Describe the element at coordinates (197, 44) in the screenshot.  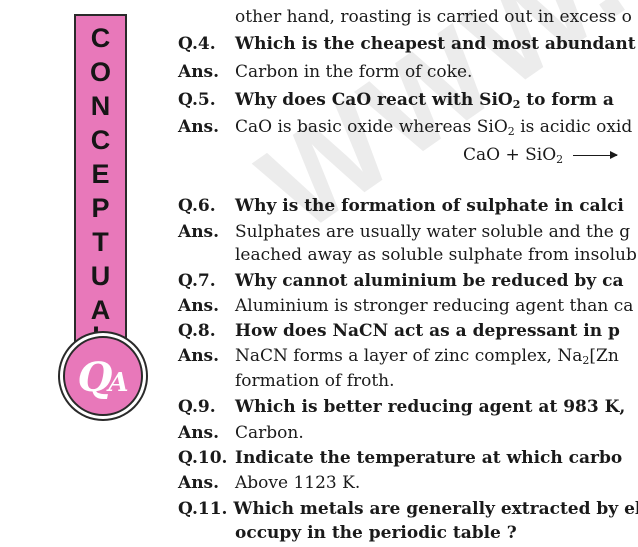
I see `question-number: Q.4.` at that location.